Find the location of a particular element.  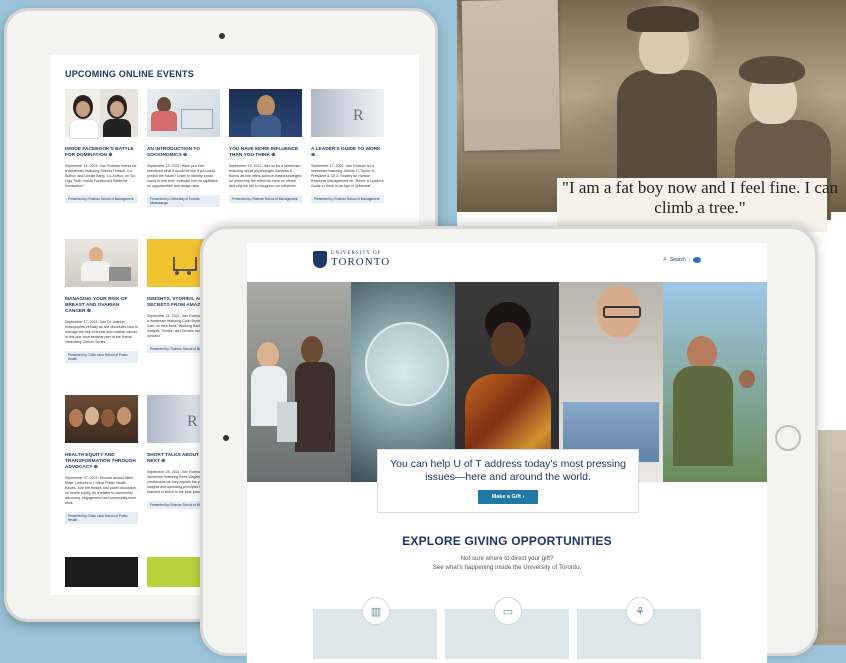

search-link: ⌕ Search | is located at coordinates (682, 260).